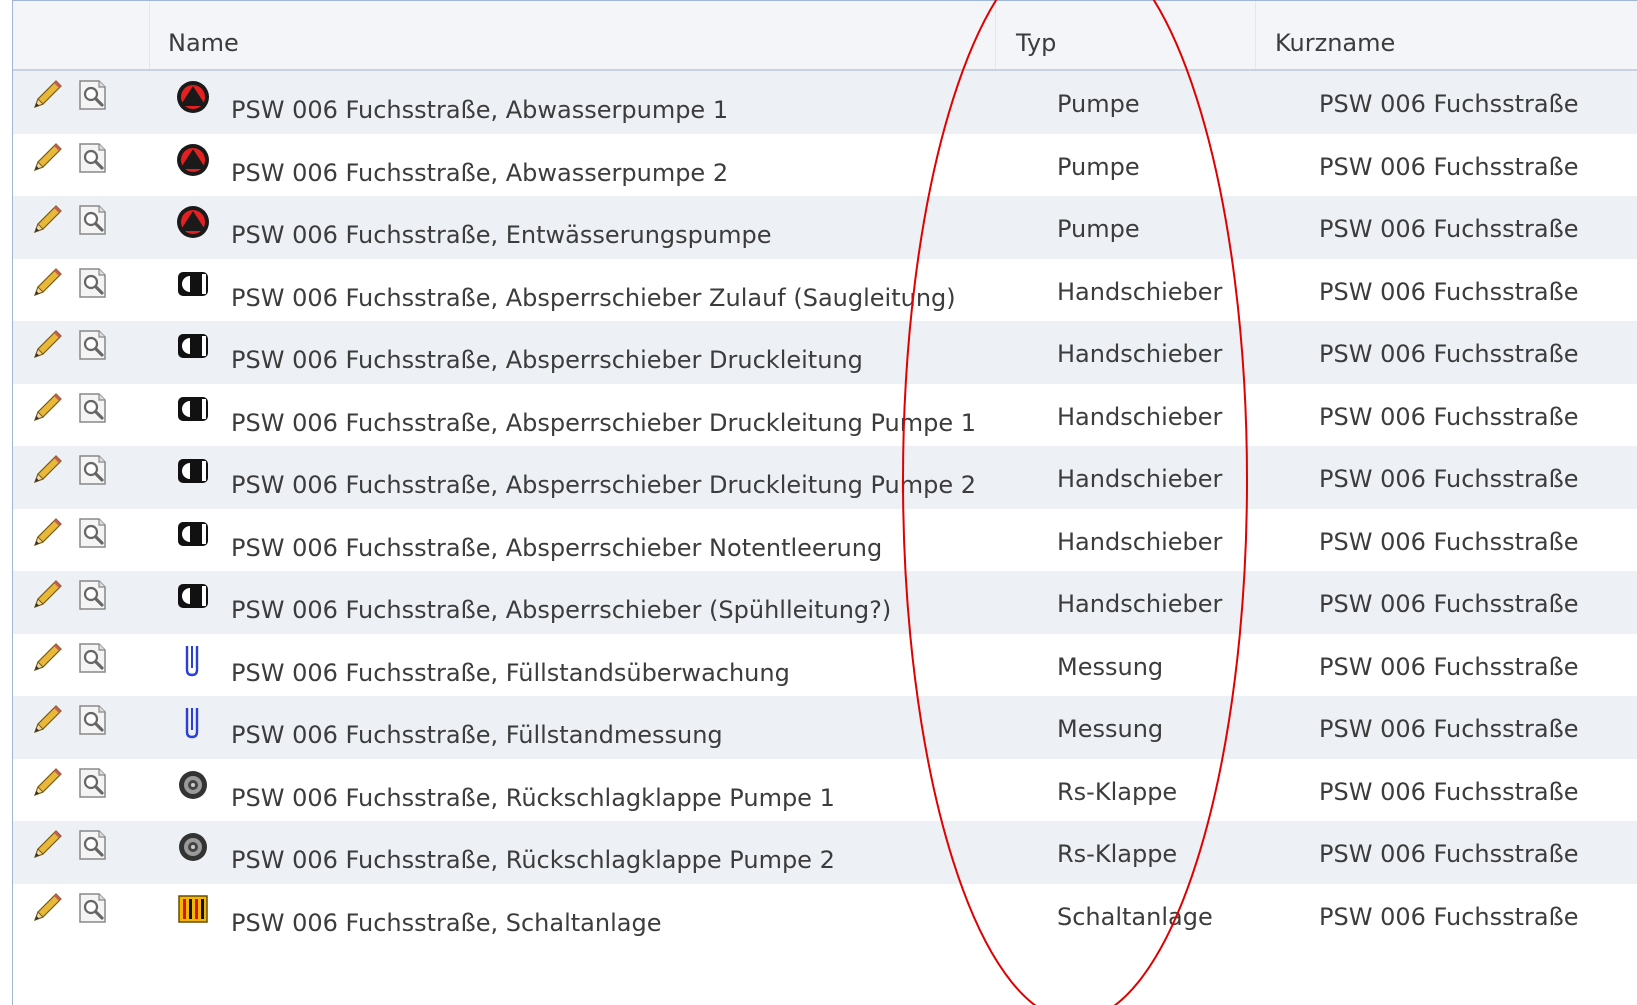 The width and height of the screenshot is (1637, 1005). I want to click on cell-name: PSW 006 Fuchsstraße, Schaltanlage, so click(446, 922).